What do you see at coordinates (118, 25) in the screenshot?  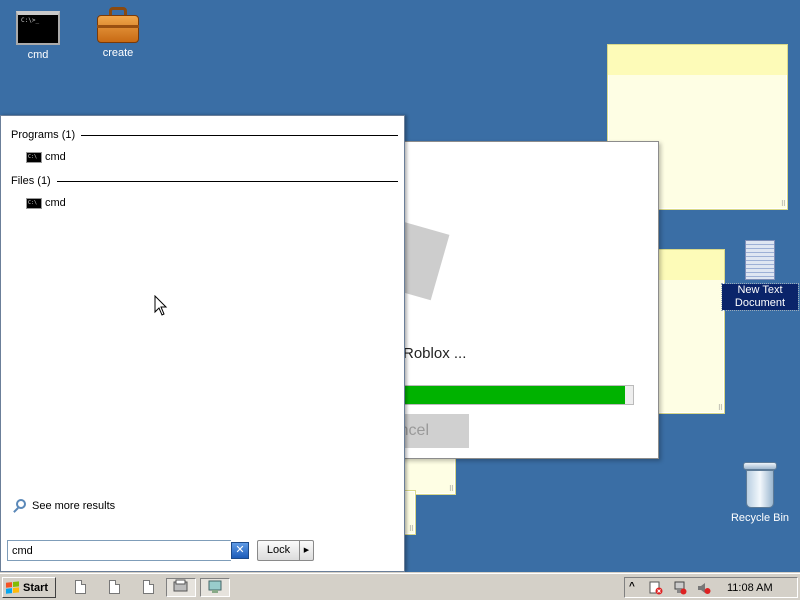 I see `briefcase-icon` at bounding box center [118, 25].